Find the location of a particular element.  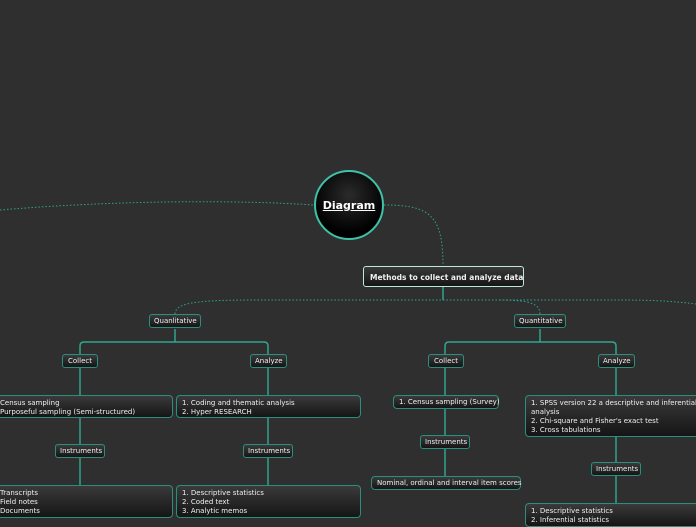

list-item: Transcripts is located at coordinates (19, 493).